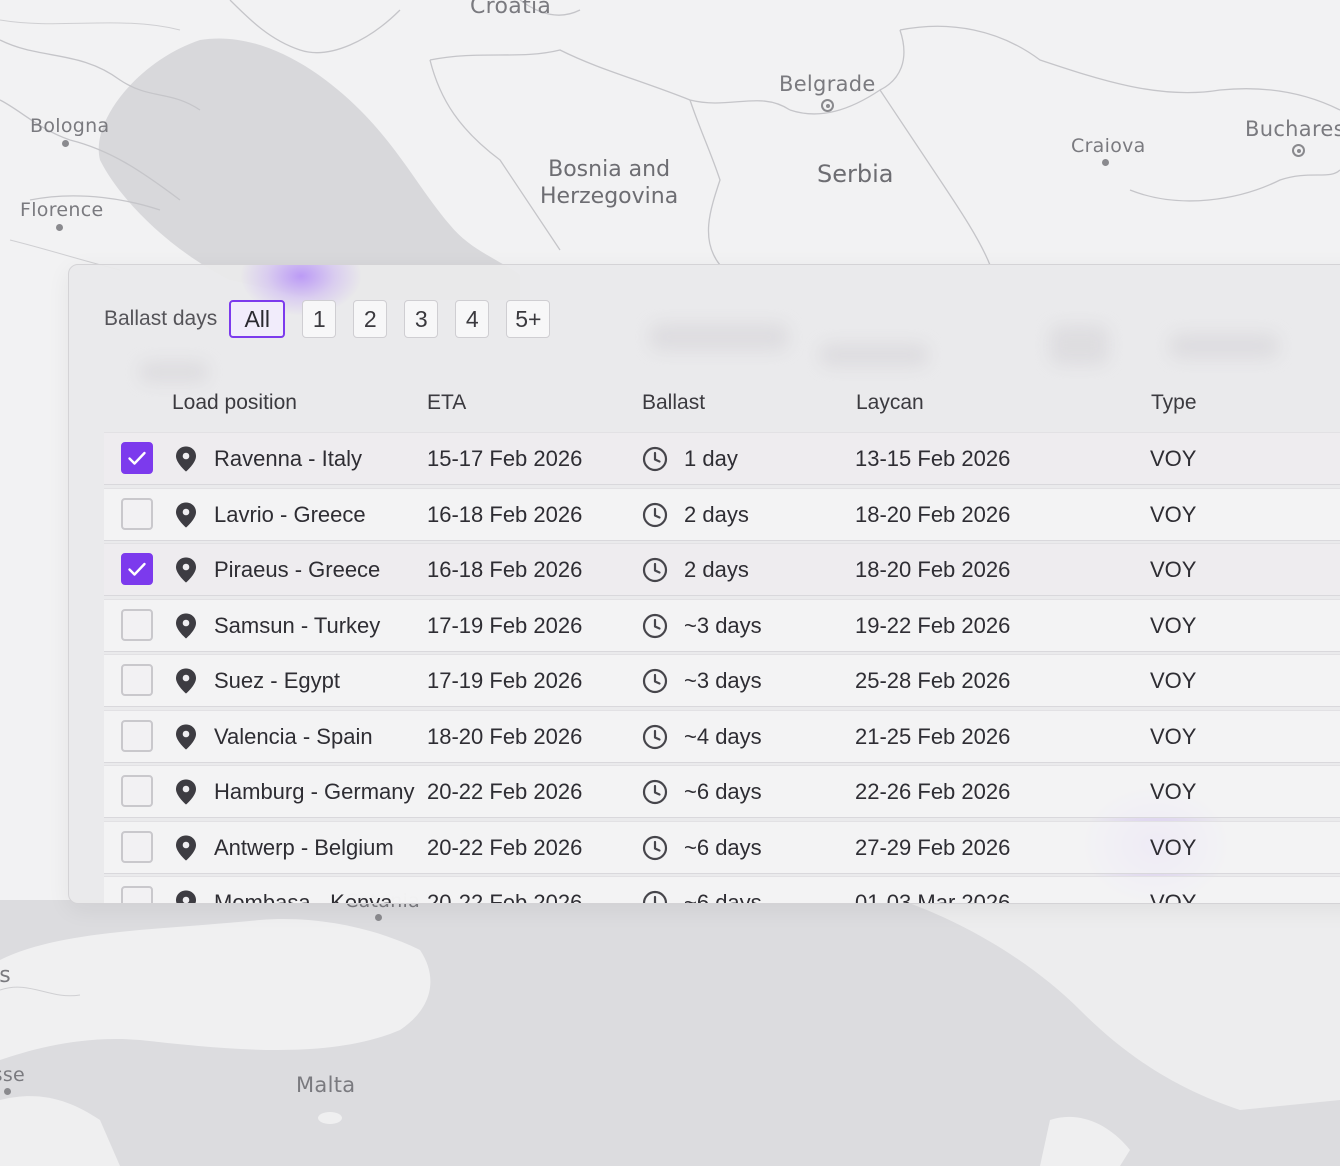 The image size is (1340, 1166). I want to click on header-ballast: Ballast, so click(673, 403).